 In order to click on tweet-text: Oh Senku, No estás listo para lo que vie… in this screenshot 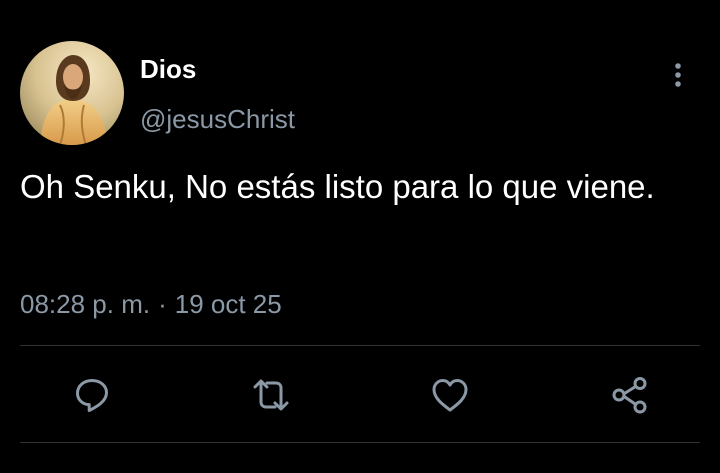, I will do `click(337, 186)`.